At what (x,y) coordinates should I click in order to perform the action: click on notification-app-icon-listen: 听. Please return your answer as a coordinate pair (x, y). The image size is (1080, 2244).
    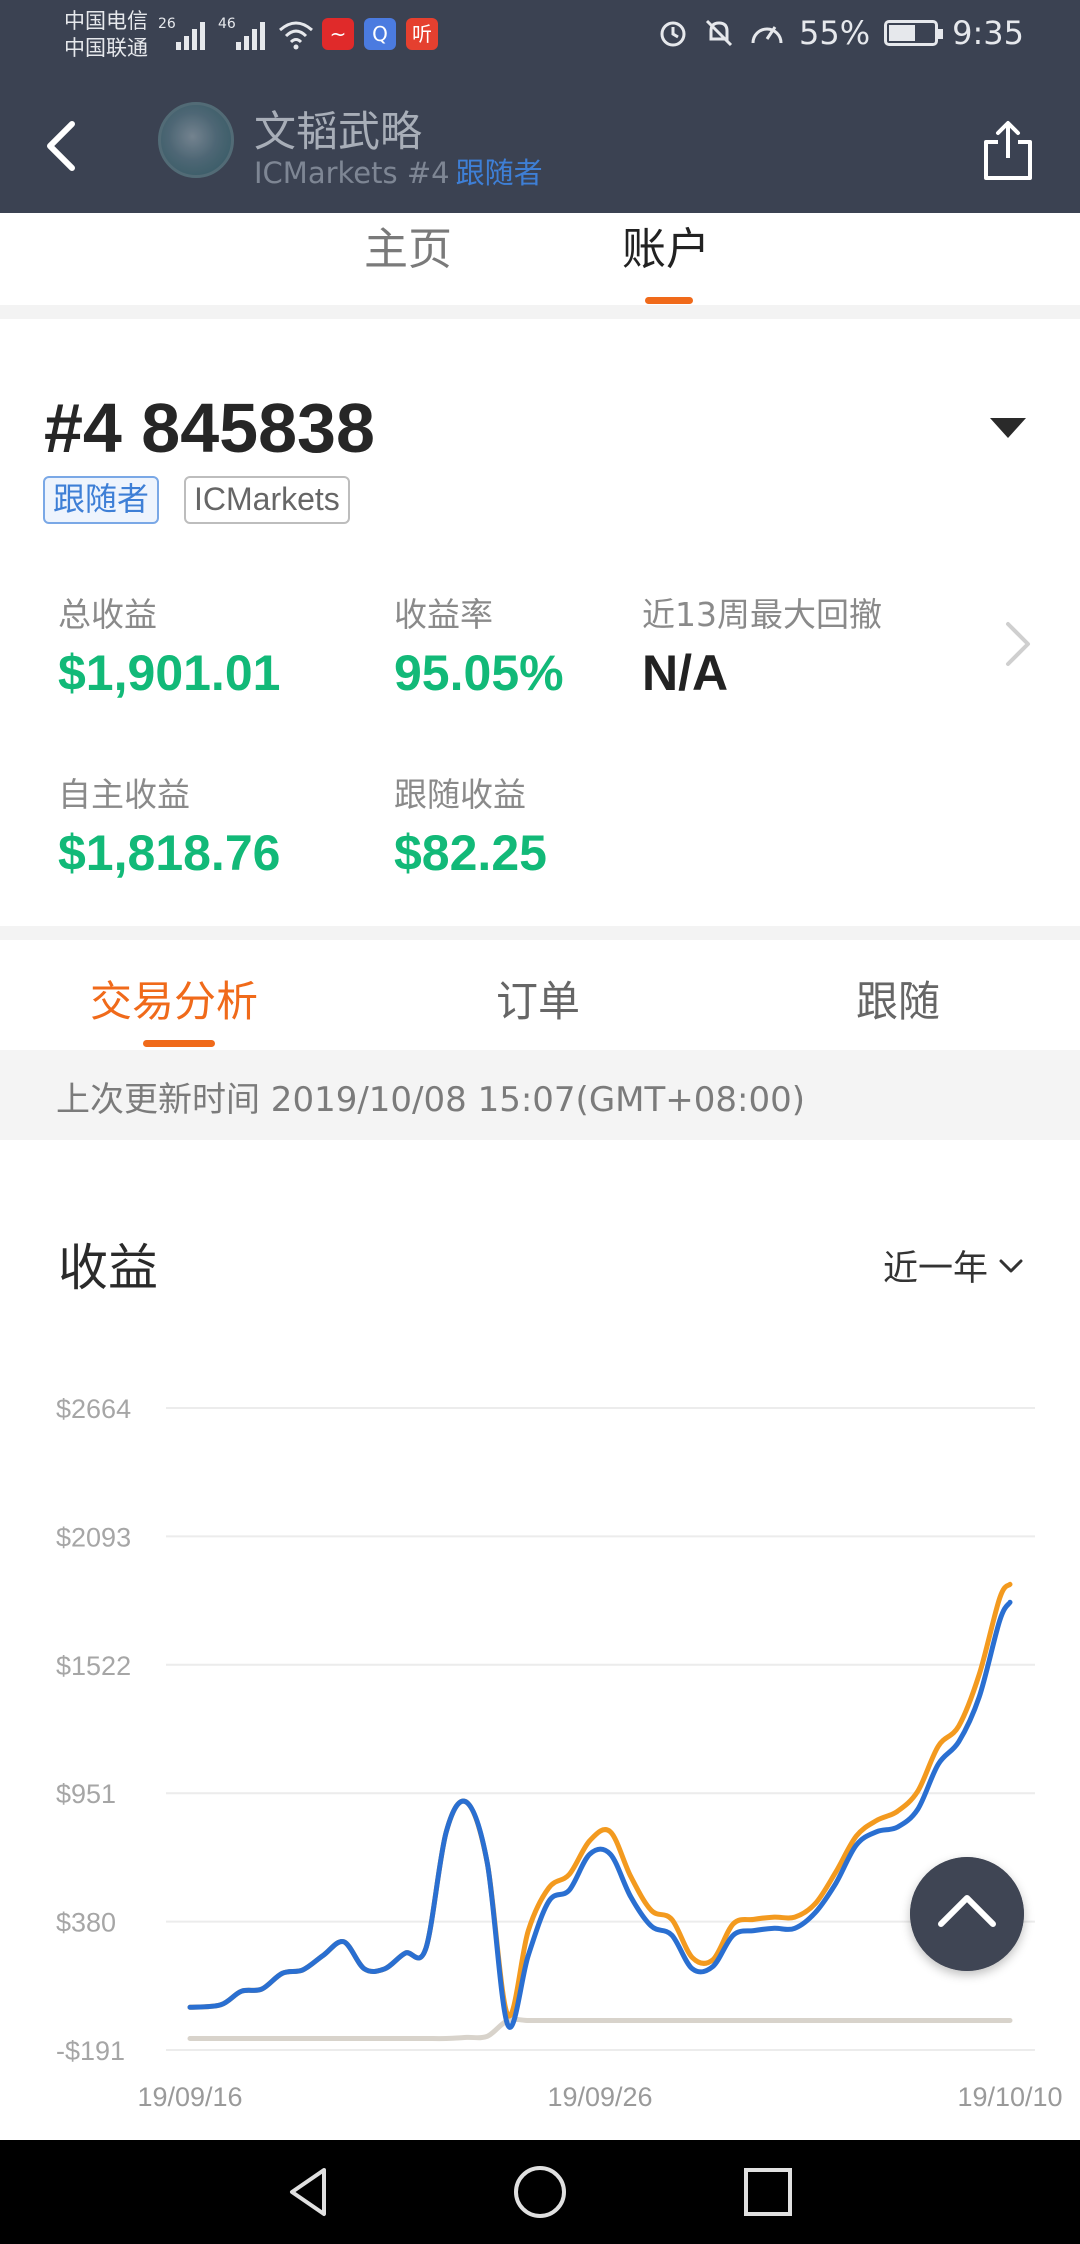
    Looking at the image, I should click on (422, 34).